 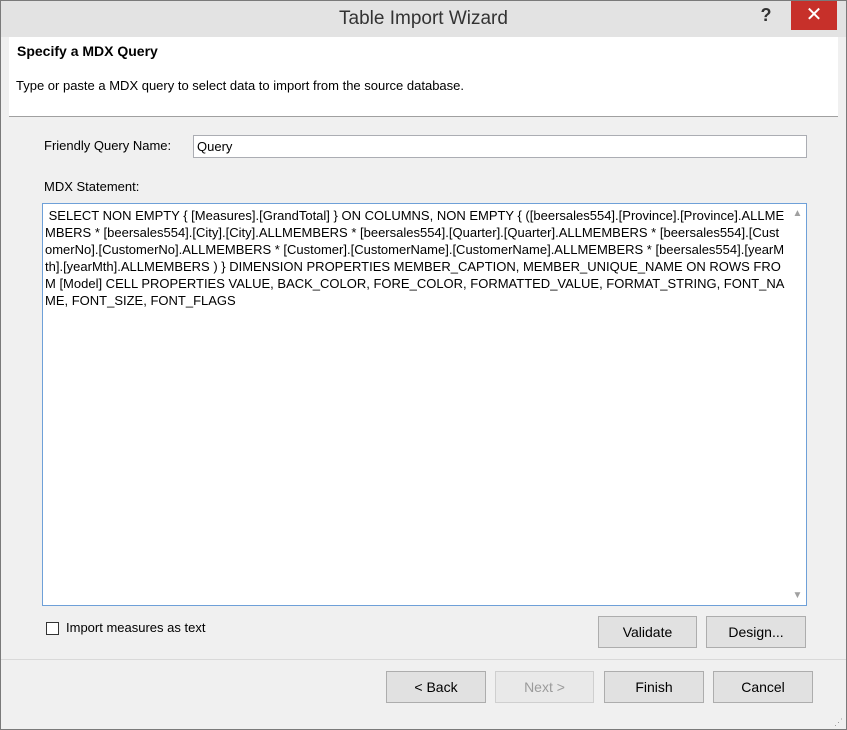 What do you see at coordinates (763, 687) in the screenshot?
I see `cancel-button: Cancel` at bounding box center [763, 687].